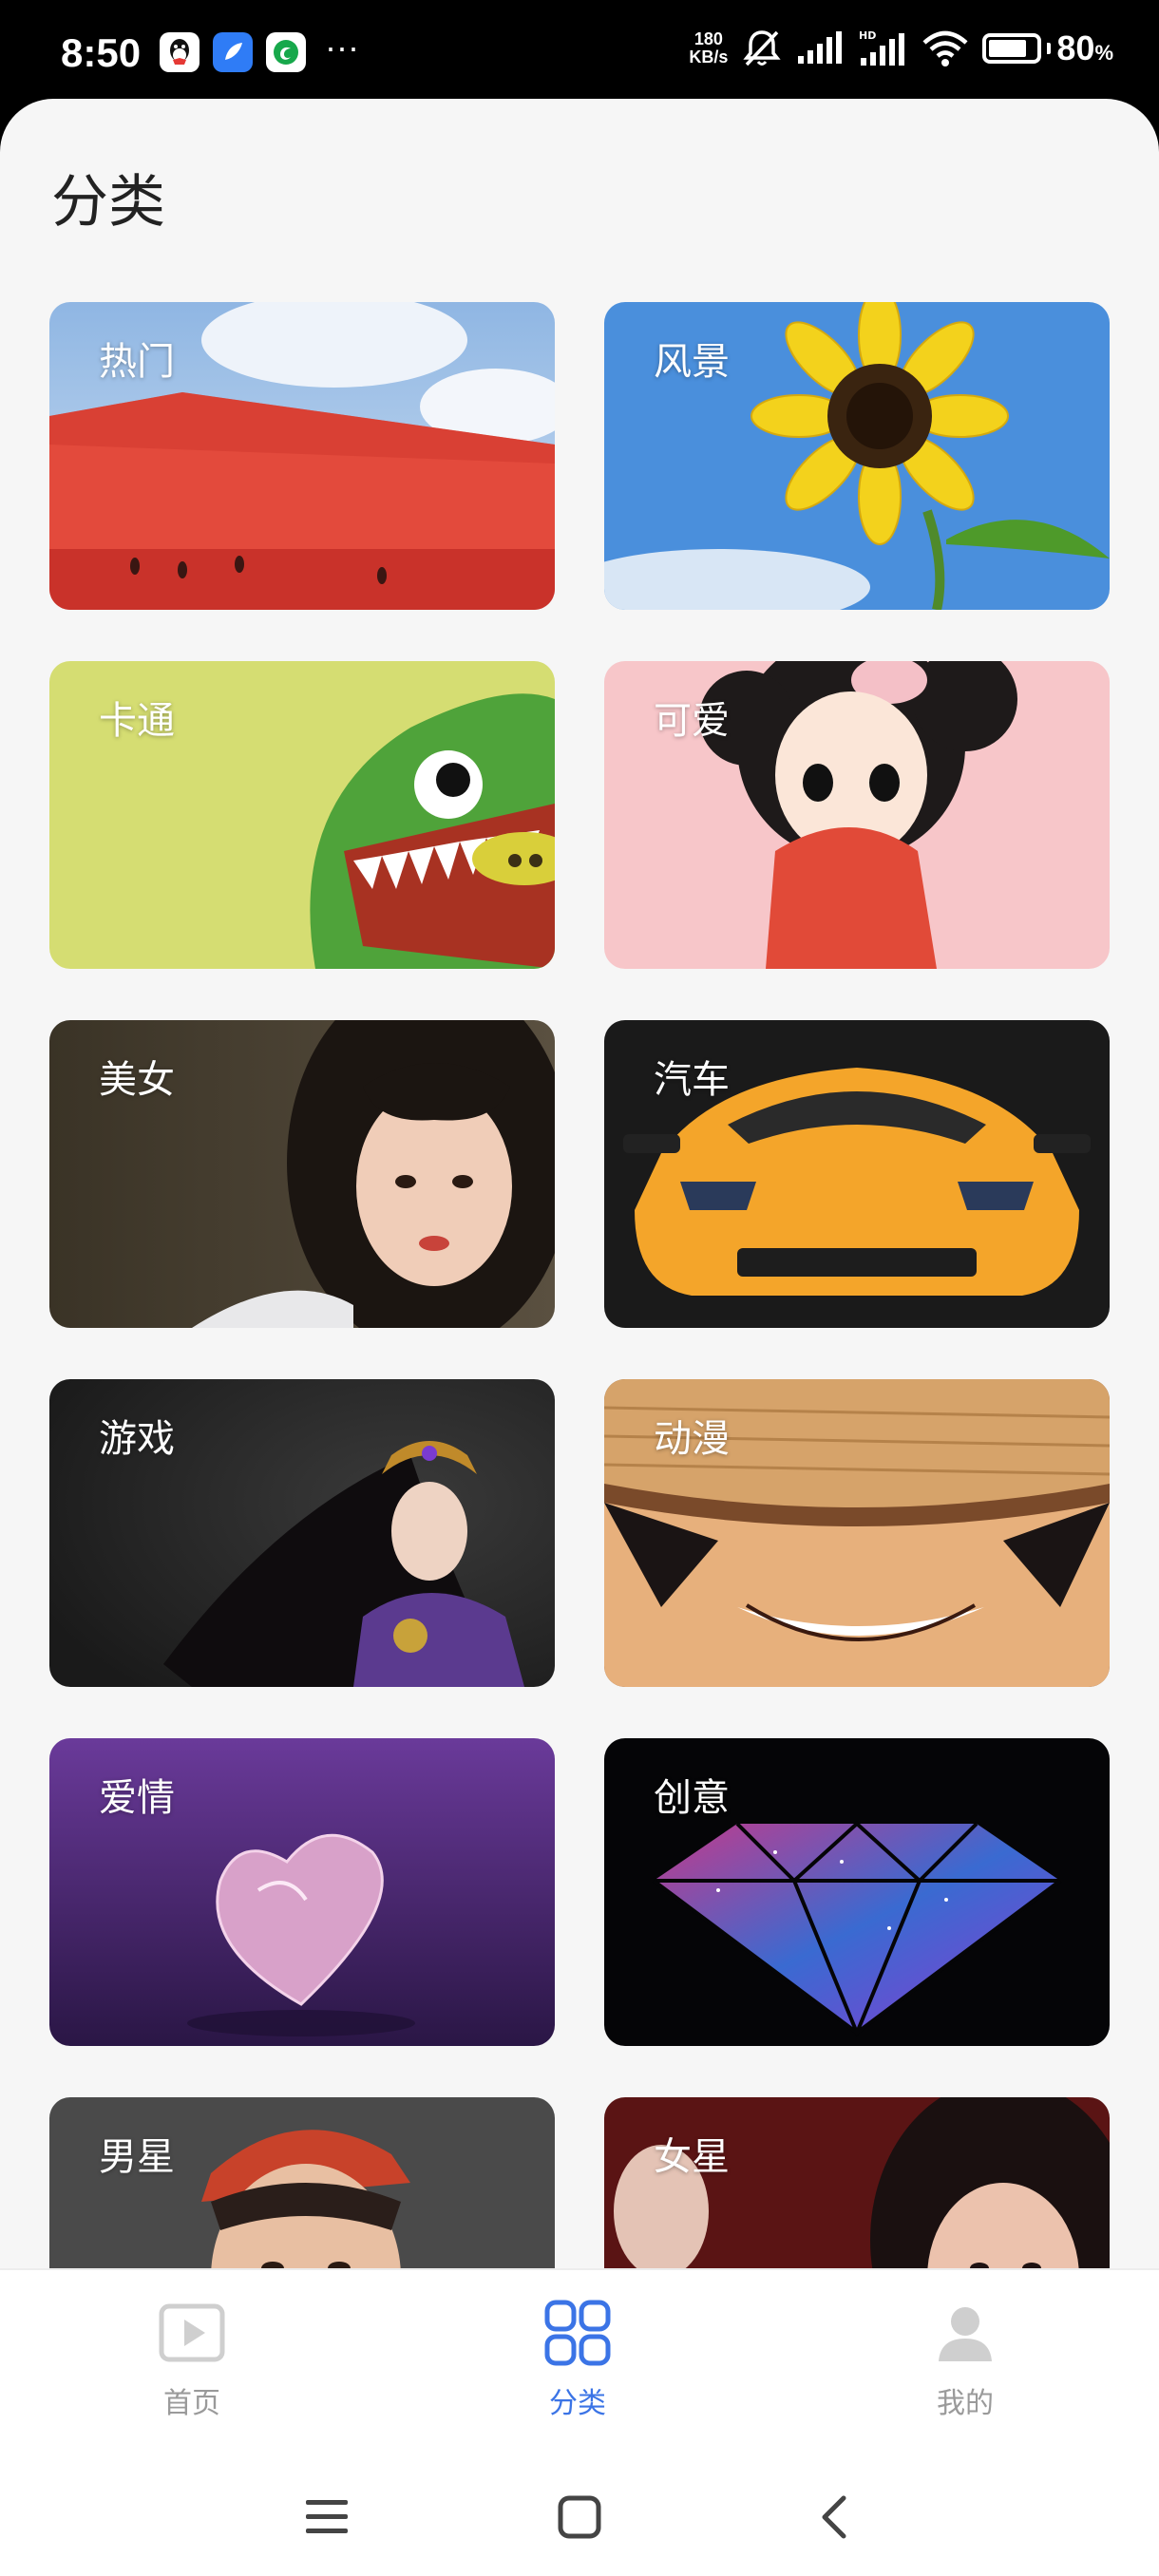 This screenshot has width=1159, height=2576. What do you see at coordinates (137, 1798) in the screenshot?
I see `category-label: 爱情` at bounding box center [137, 1798].